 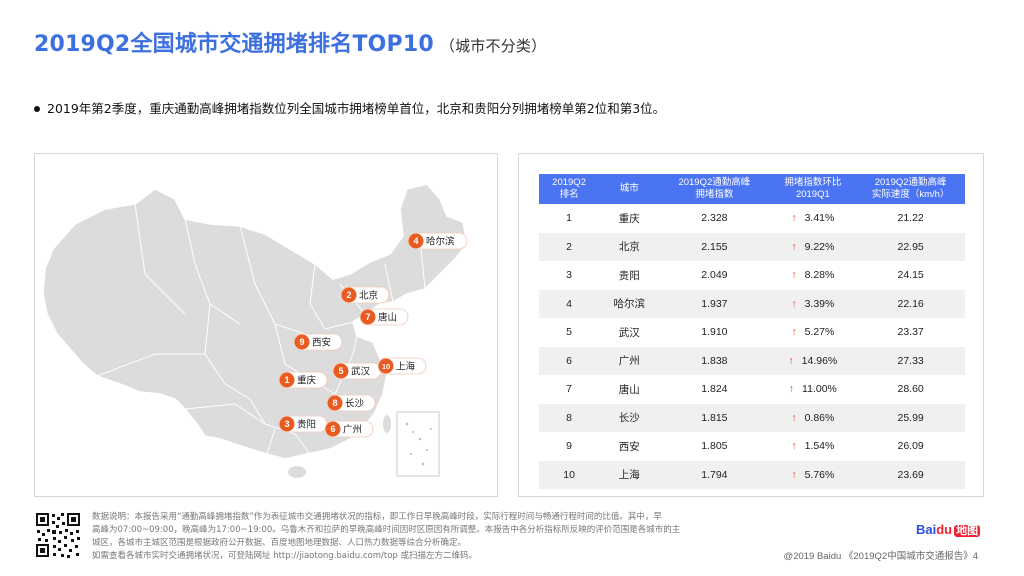 I want to click on cell-speed: 22.95, so click(x=910, y=246).